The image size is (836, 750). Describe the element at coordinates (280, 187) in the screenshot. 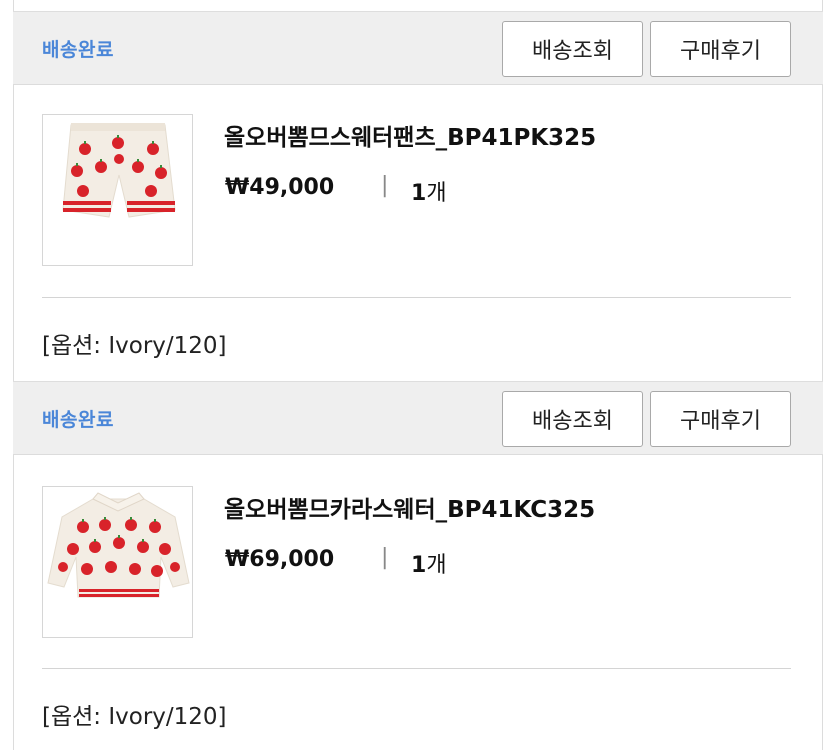

I see `product-price: ₩49,000` at that location.